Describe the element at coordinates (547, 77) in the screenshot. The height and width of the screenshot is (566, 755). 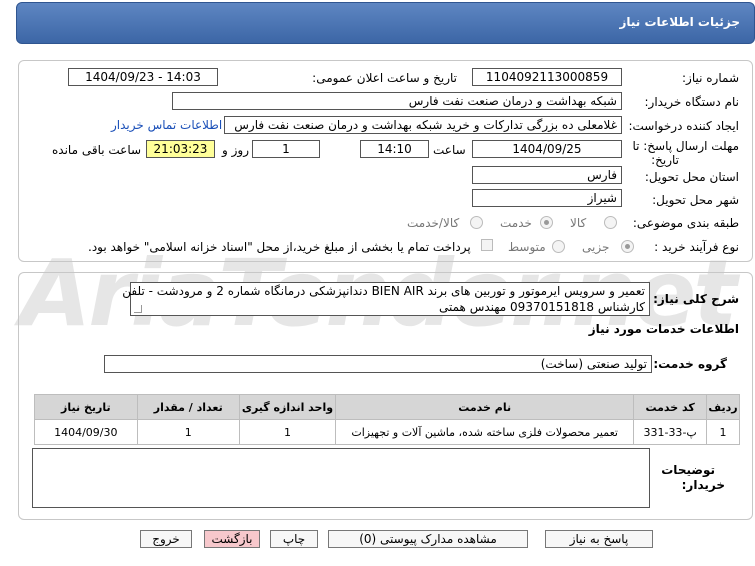
I see `need-number-field: 1104092113000859` at that location.